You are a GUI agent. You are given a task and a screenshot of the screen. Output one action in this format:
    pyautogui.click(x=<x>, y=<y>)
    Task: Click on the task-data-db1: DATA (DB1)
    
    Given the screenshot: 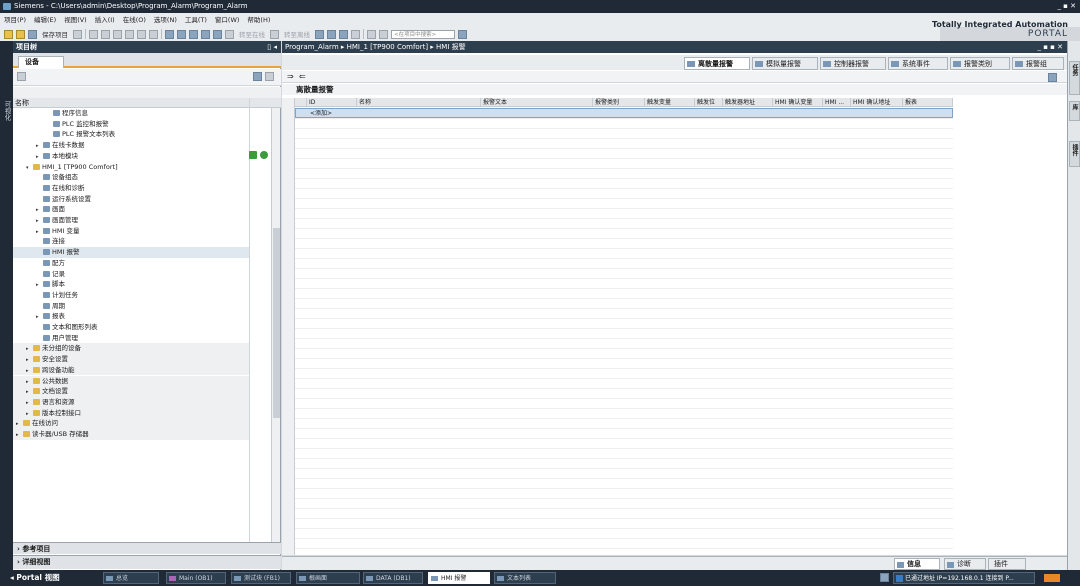 What is the action you would take?
    pyautogui.click(x=393, y=578)
    